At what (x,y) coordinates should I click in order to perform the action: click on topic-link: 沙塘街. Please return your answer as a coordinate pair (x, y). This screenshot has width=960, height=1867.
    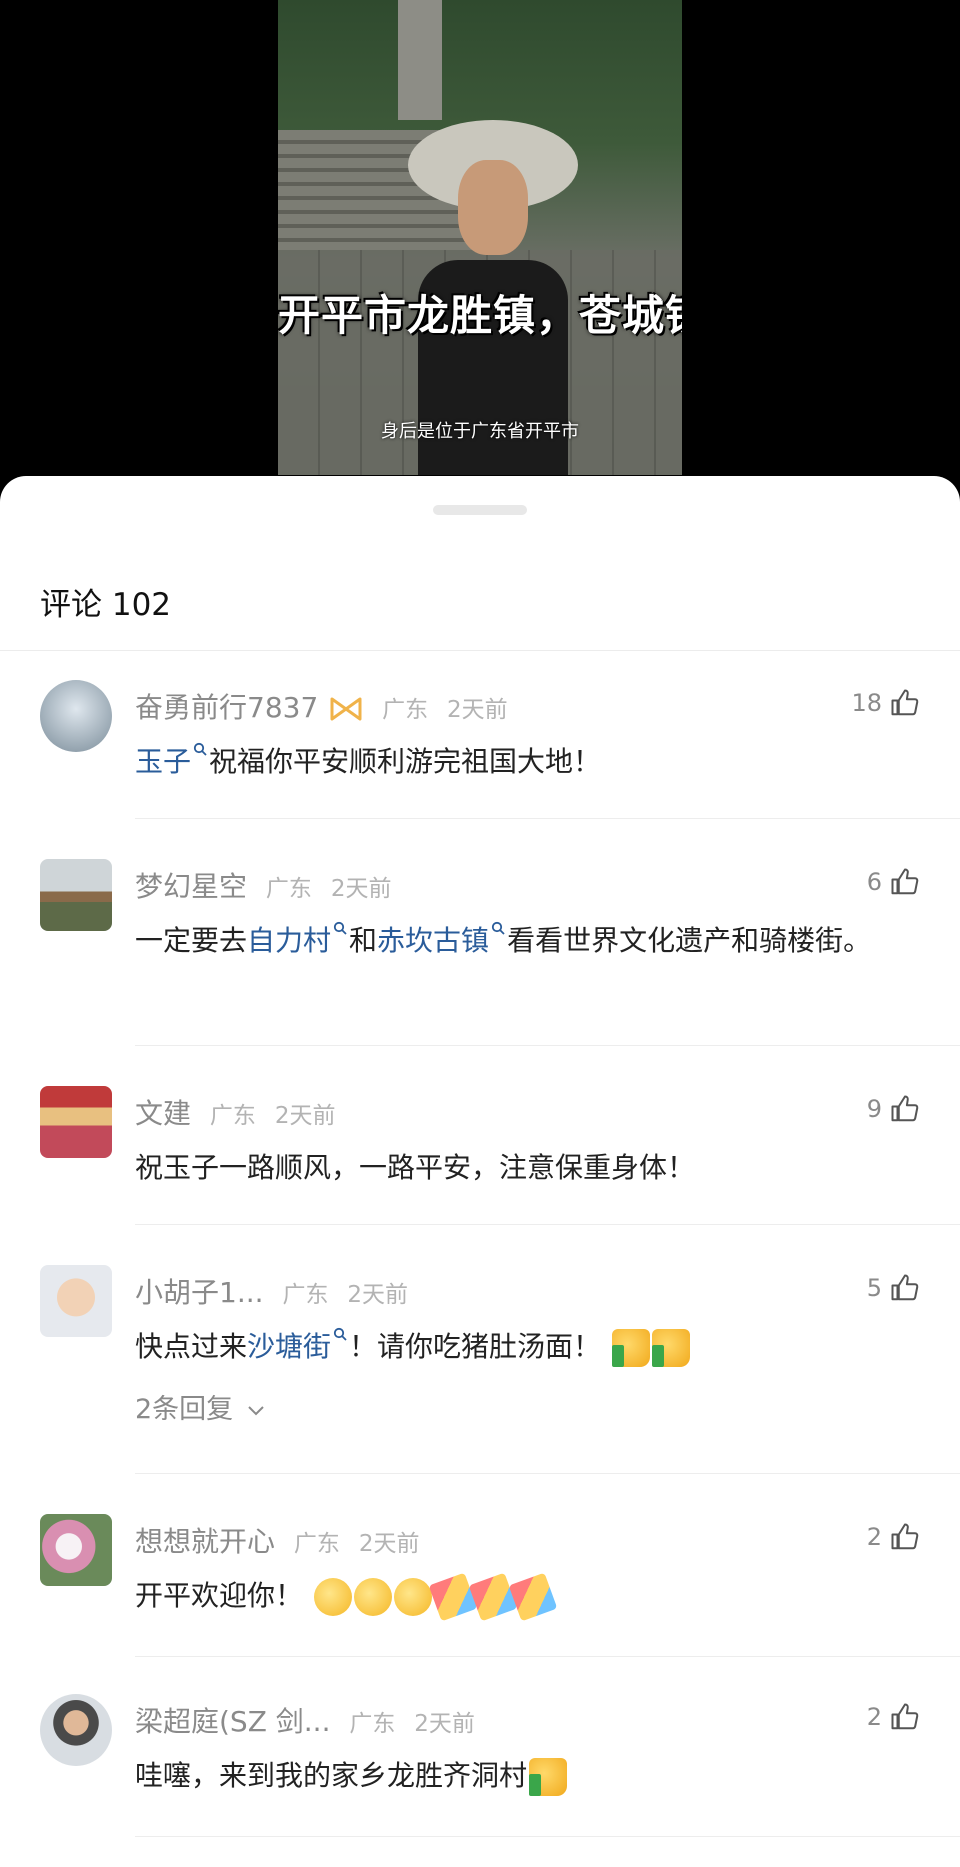
    Looking at the image, I should click on (289, 1346).